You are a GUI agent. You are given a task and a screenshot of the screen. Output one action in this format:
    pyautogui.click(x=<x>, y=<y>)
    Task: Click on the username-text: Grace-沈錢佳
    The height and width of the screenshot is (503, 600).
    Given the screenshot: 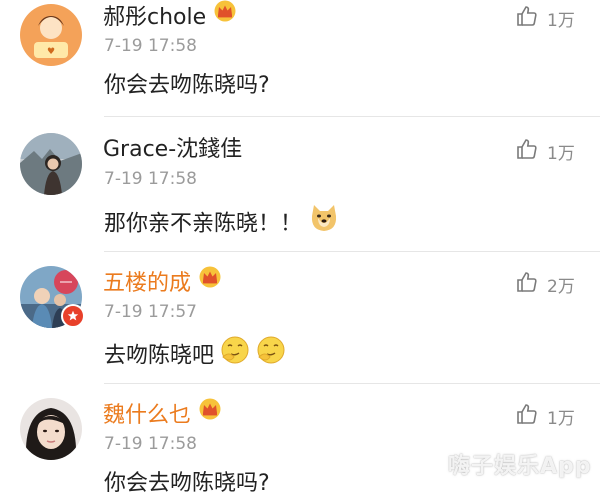 What is the action you would take?
    pyautogui.click(x=172, y=149)
    